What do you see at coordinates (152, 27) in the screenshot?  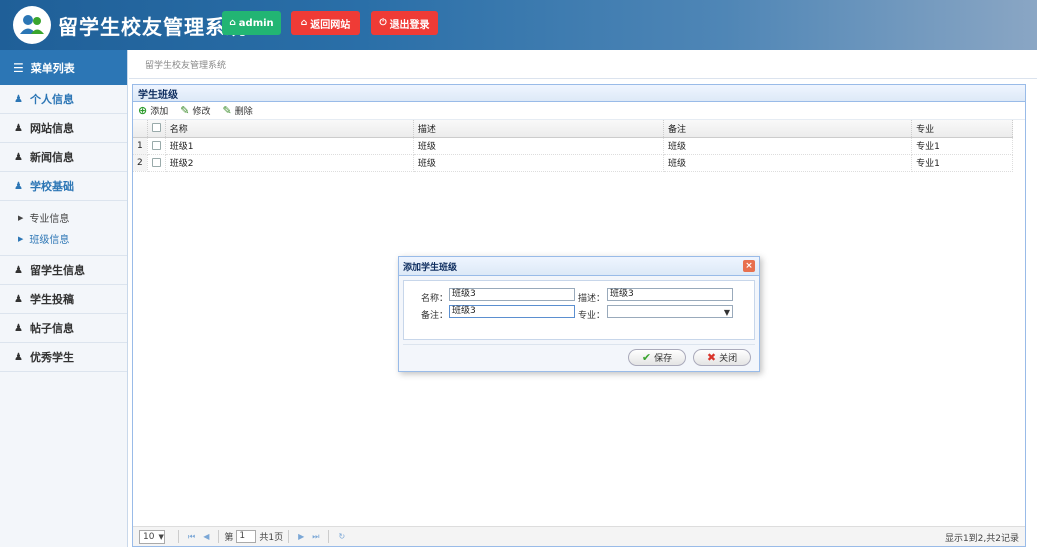 I see `app-title: 留学生校友管理系统` at bounding box center [152, 27].